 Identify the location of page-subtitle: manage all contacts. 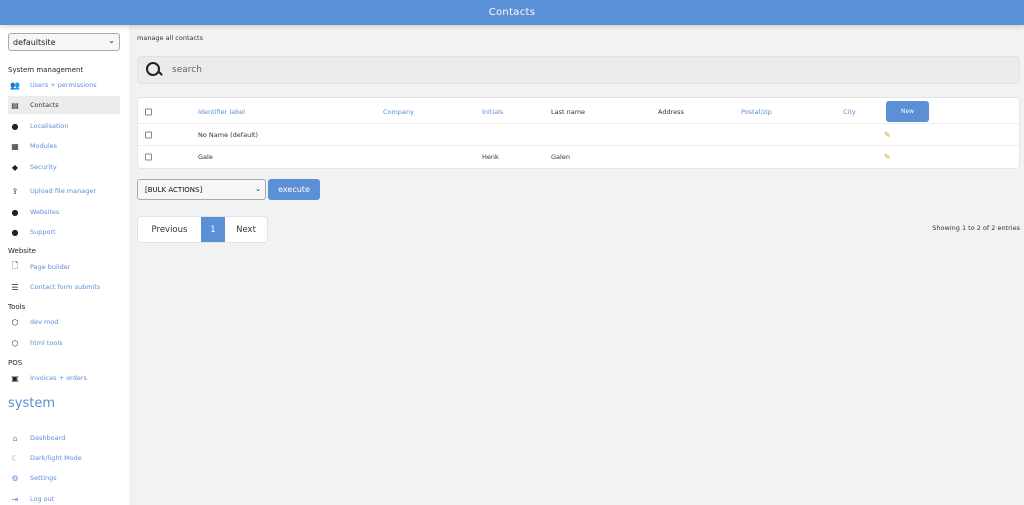
(170, 38).